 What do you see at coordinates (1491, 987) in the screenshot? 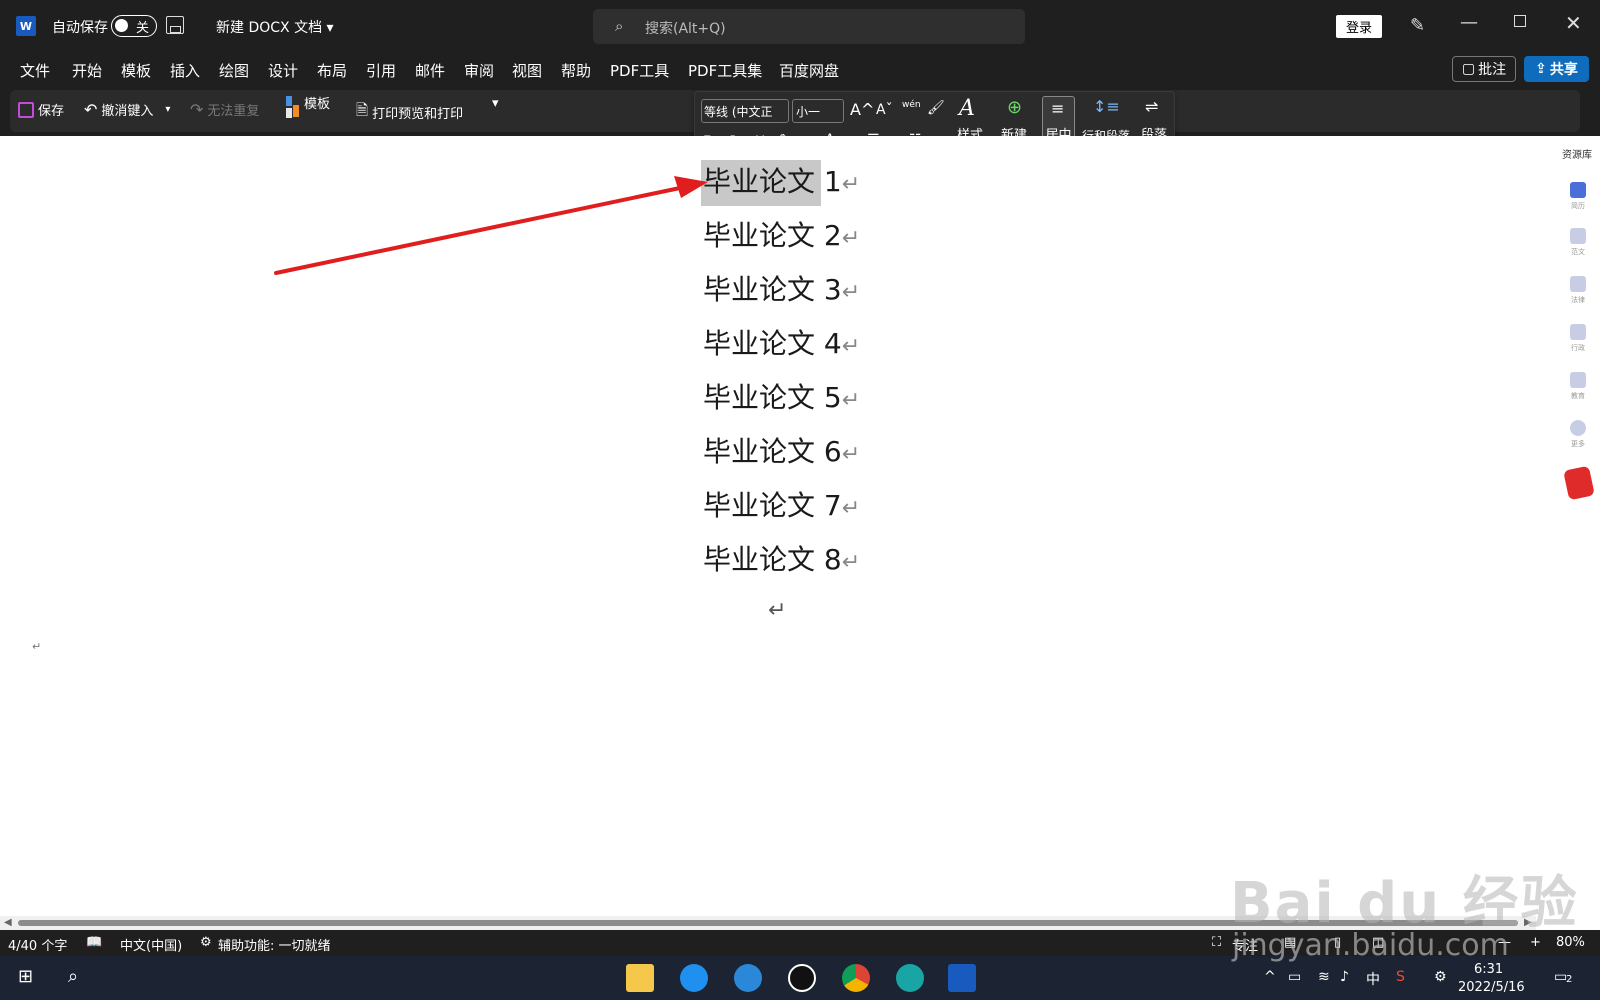
I see `clock-date: 2022/5/16` at bounding box center [1491, 987].